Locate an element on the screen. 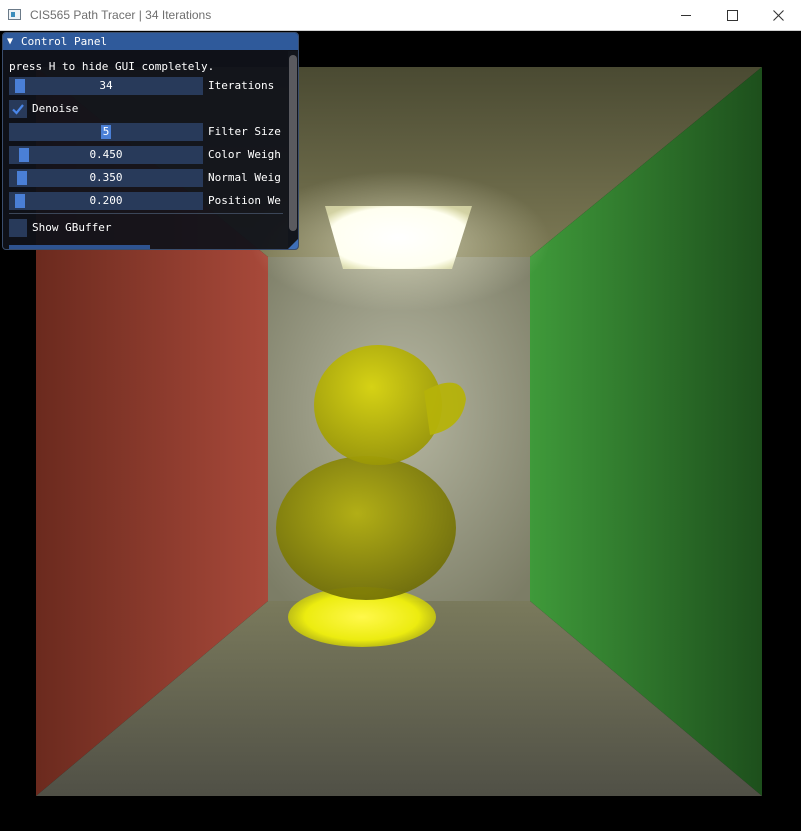 The image size is (801, 831). slider-value: 0.350 is located at coordinates (106, 177).